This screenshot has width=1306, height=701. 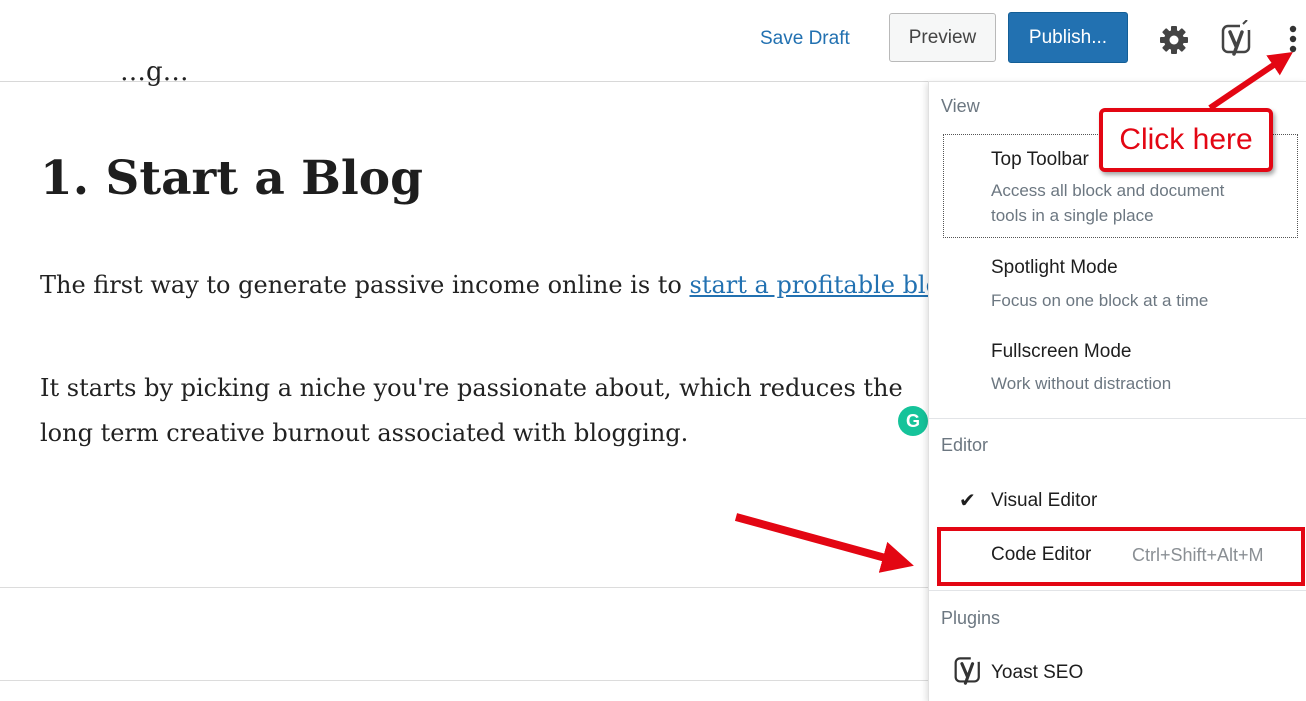 What do you see at coordinates (824, 543) in the screenshot?
I see `arrow-to-code-editor` at bounding box center [824, 543].